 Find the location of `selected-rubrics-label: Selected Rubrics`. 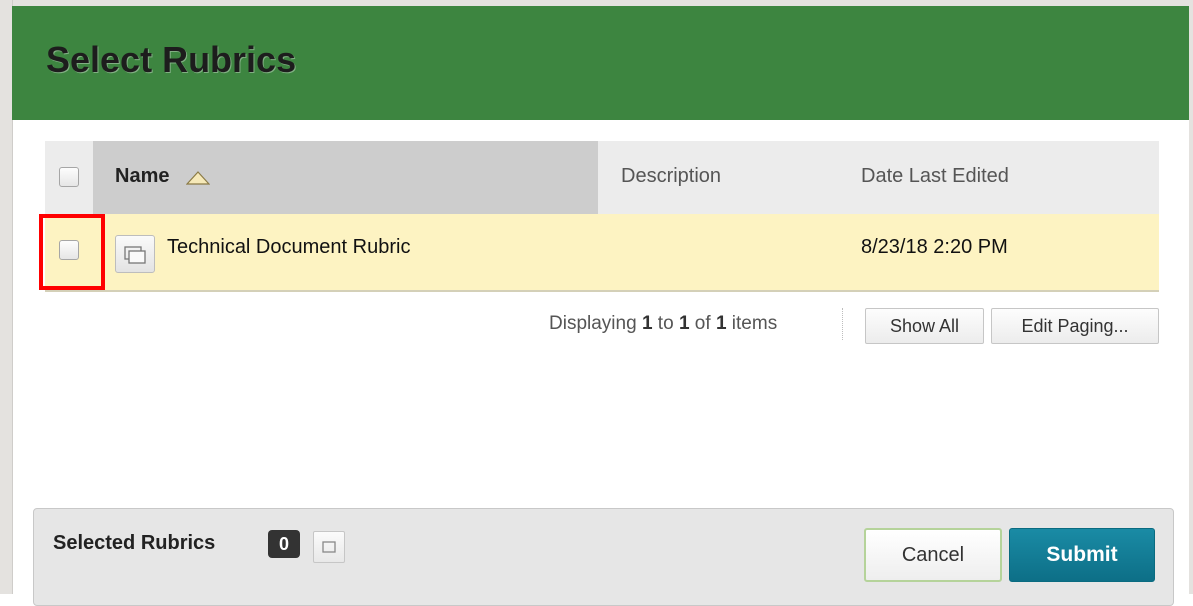

selected-rubrics-label: Selected Rubrics is located at coordinates (134, 543).